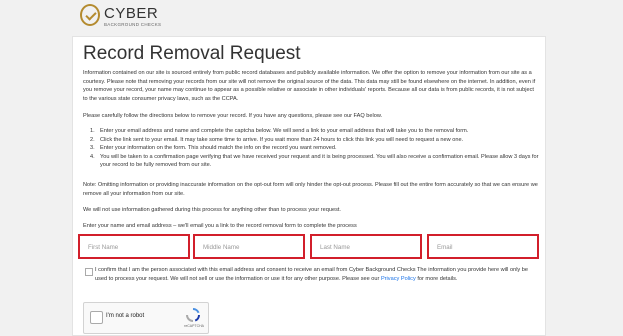 This screenshot has width=623, height=336. Describe the element at coordinates (96, 317) in the screenshot. I see `captcha-checkbox` at that location.